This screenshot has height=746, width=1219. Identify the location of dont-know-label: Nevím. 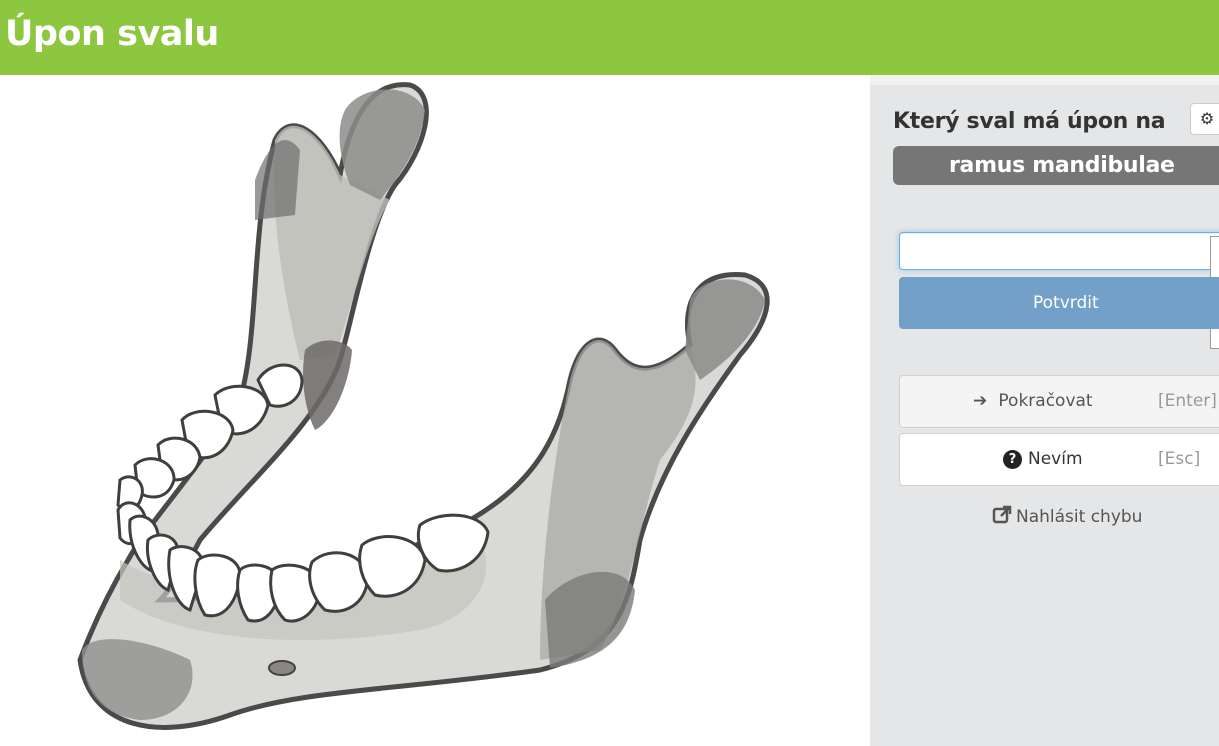
(1055, 459).